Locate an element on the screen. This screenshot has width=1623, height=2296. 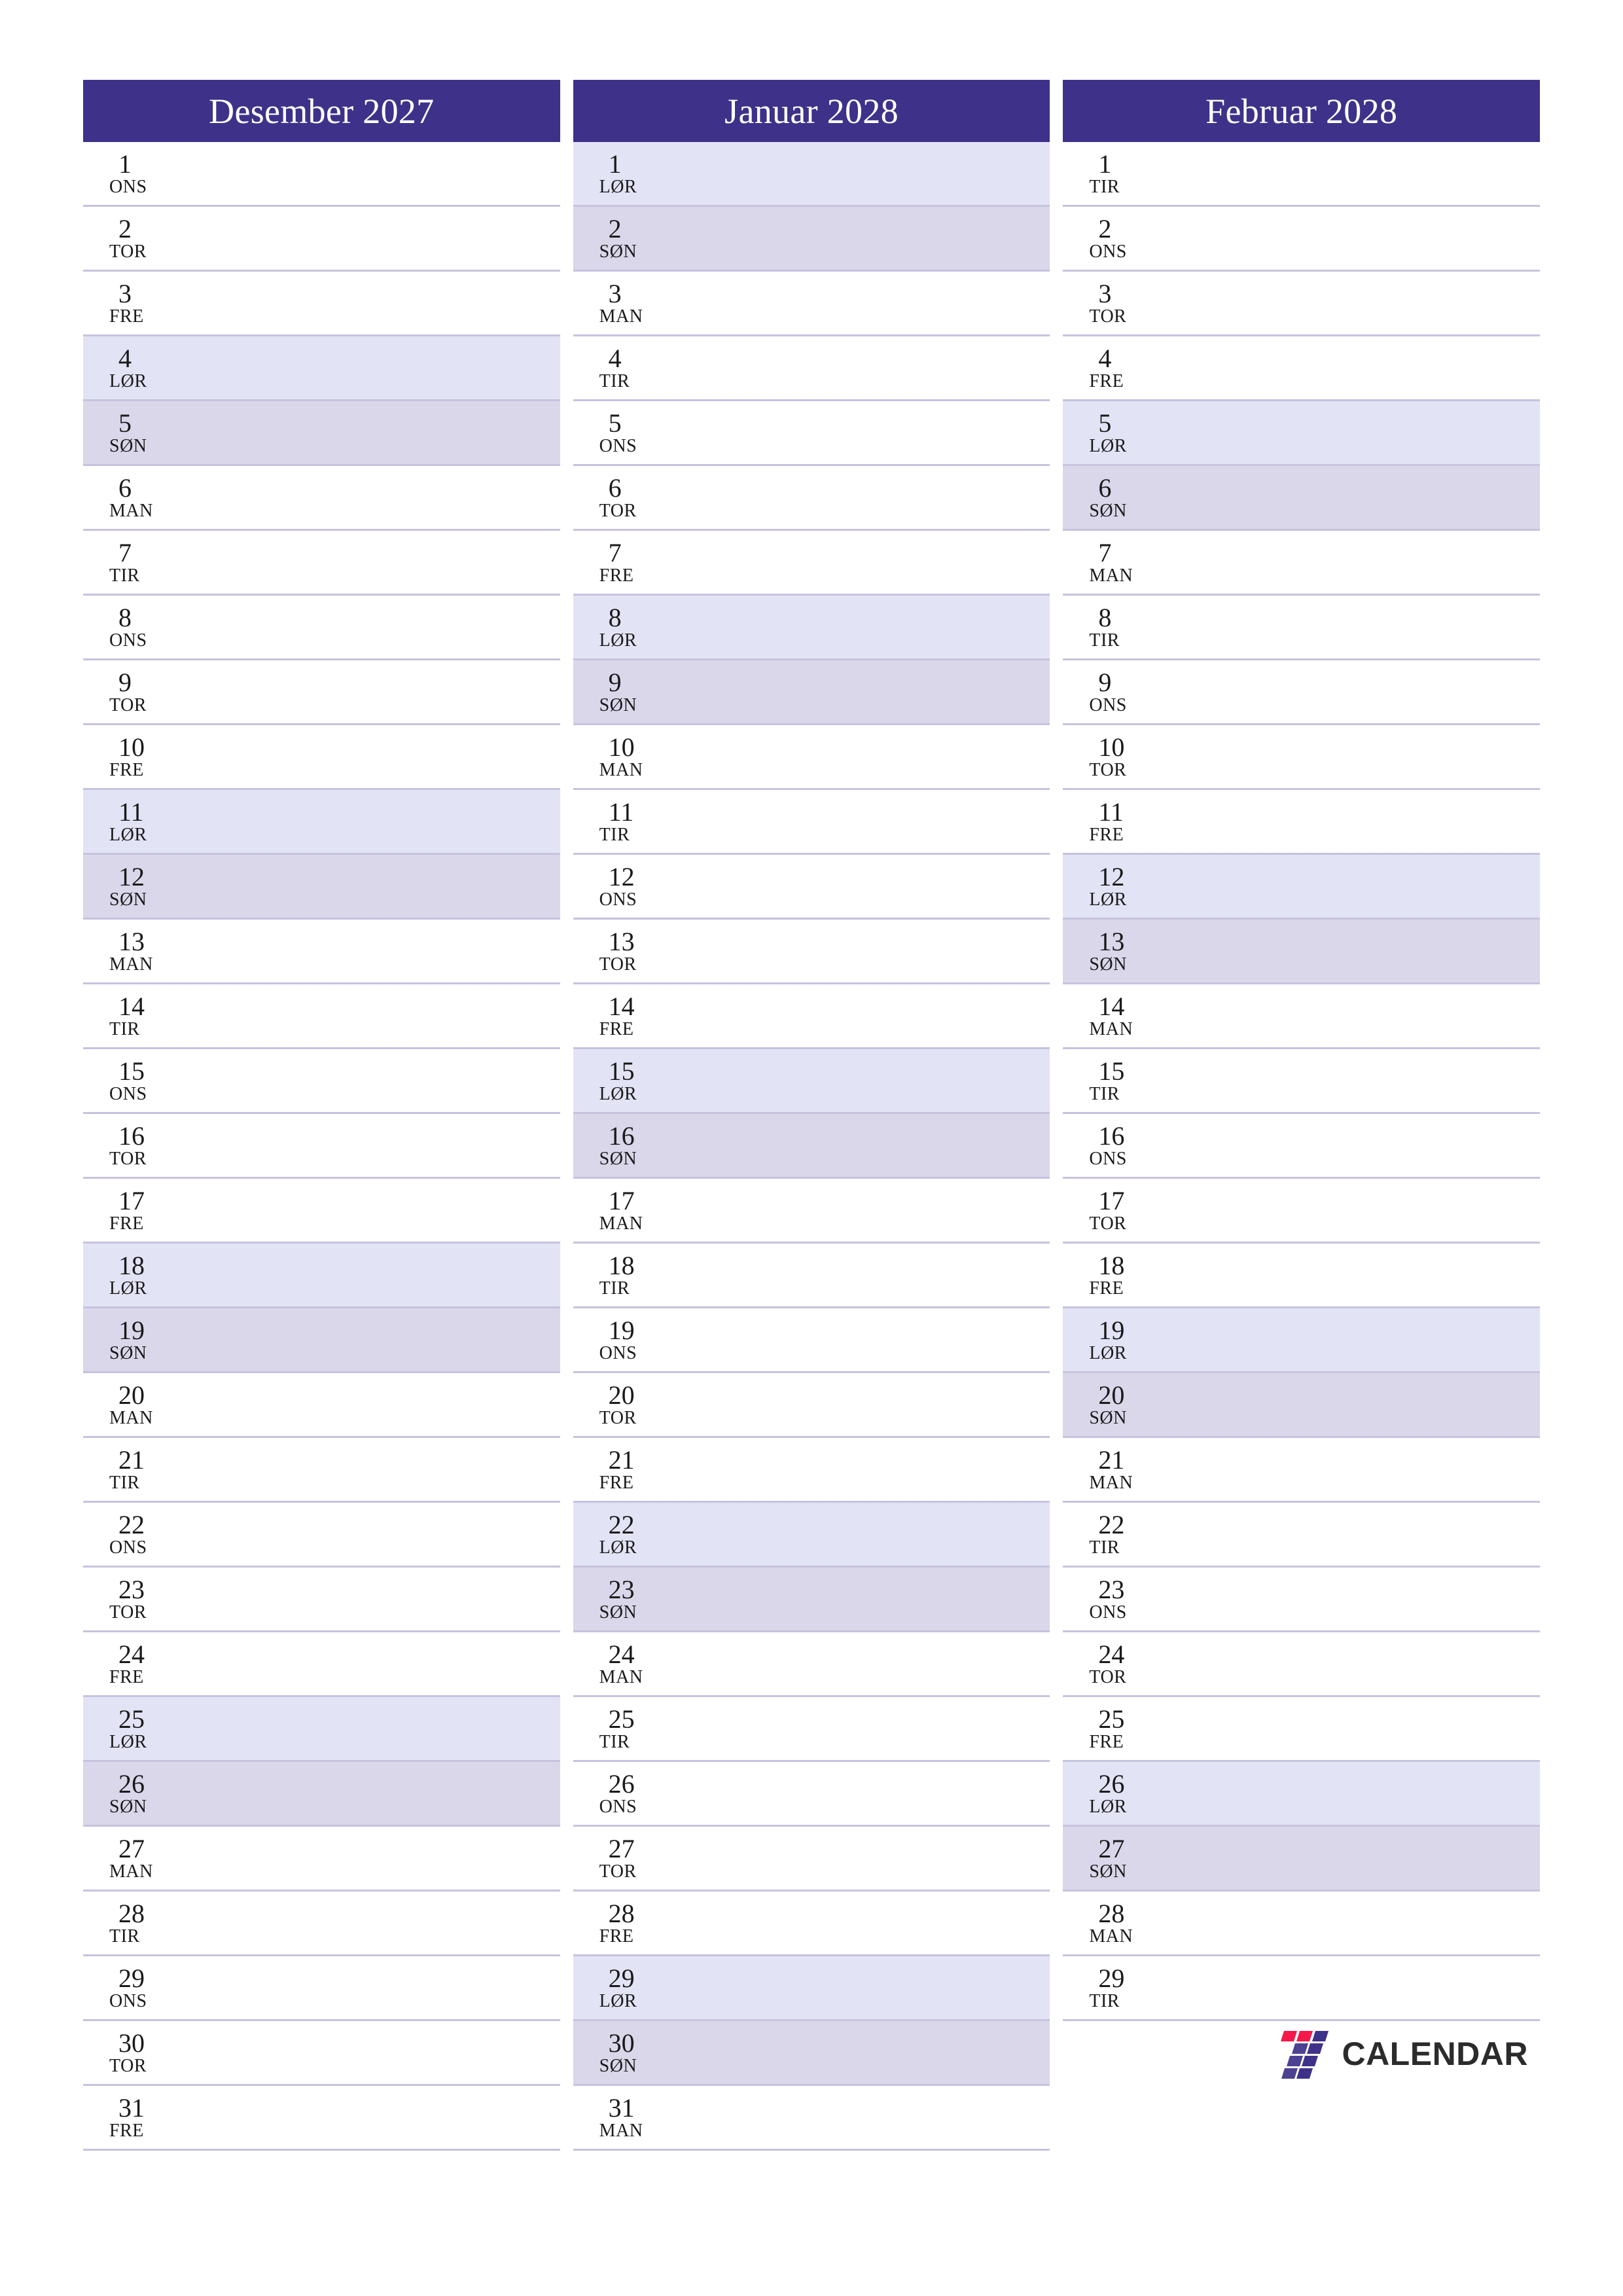
day-row: 14 TIR is located at coordinates (321, 1016).